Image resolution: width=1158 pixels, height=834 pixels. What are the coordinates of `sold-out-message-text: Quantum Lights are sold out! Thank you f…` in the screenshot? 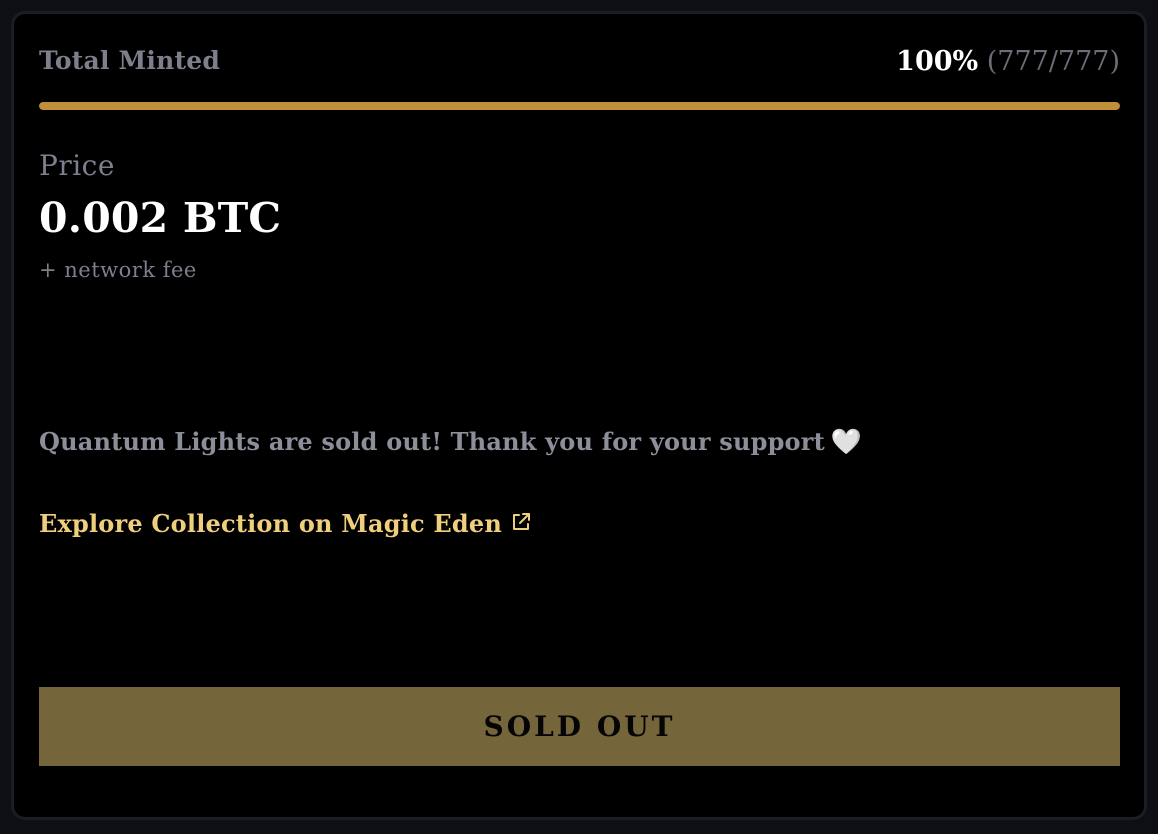 It's located at (432, 441).